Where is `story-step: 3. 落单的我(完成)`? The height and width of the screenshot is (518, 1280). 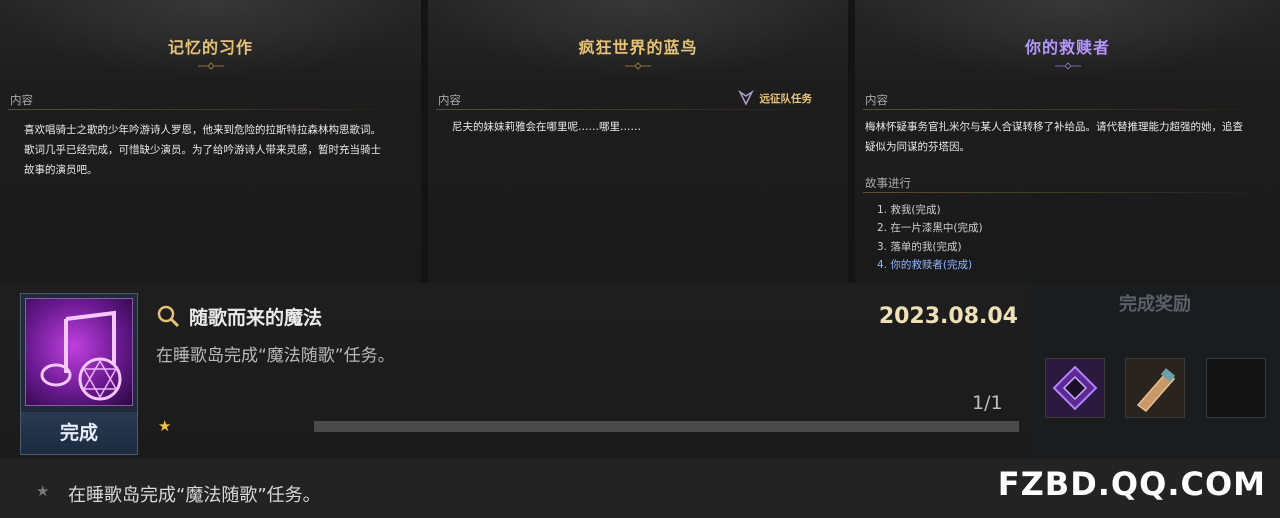
story-step: 3. 落单的我(完成) is located at coordinates (919, 246).